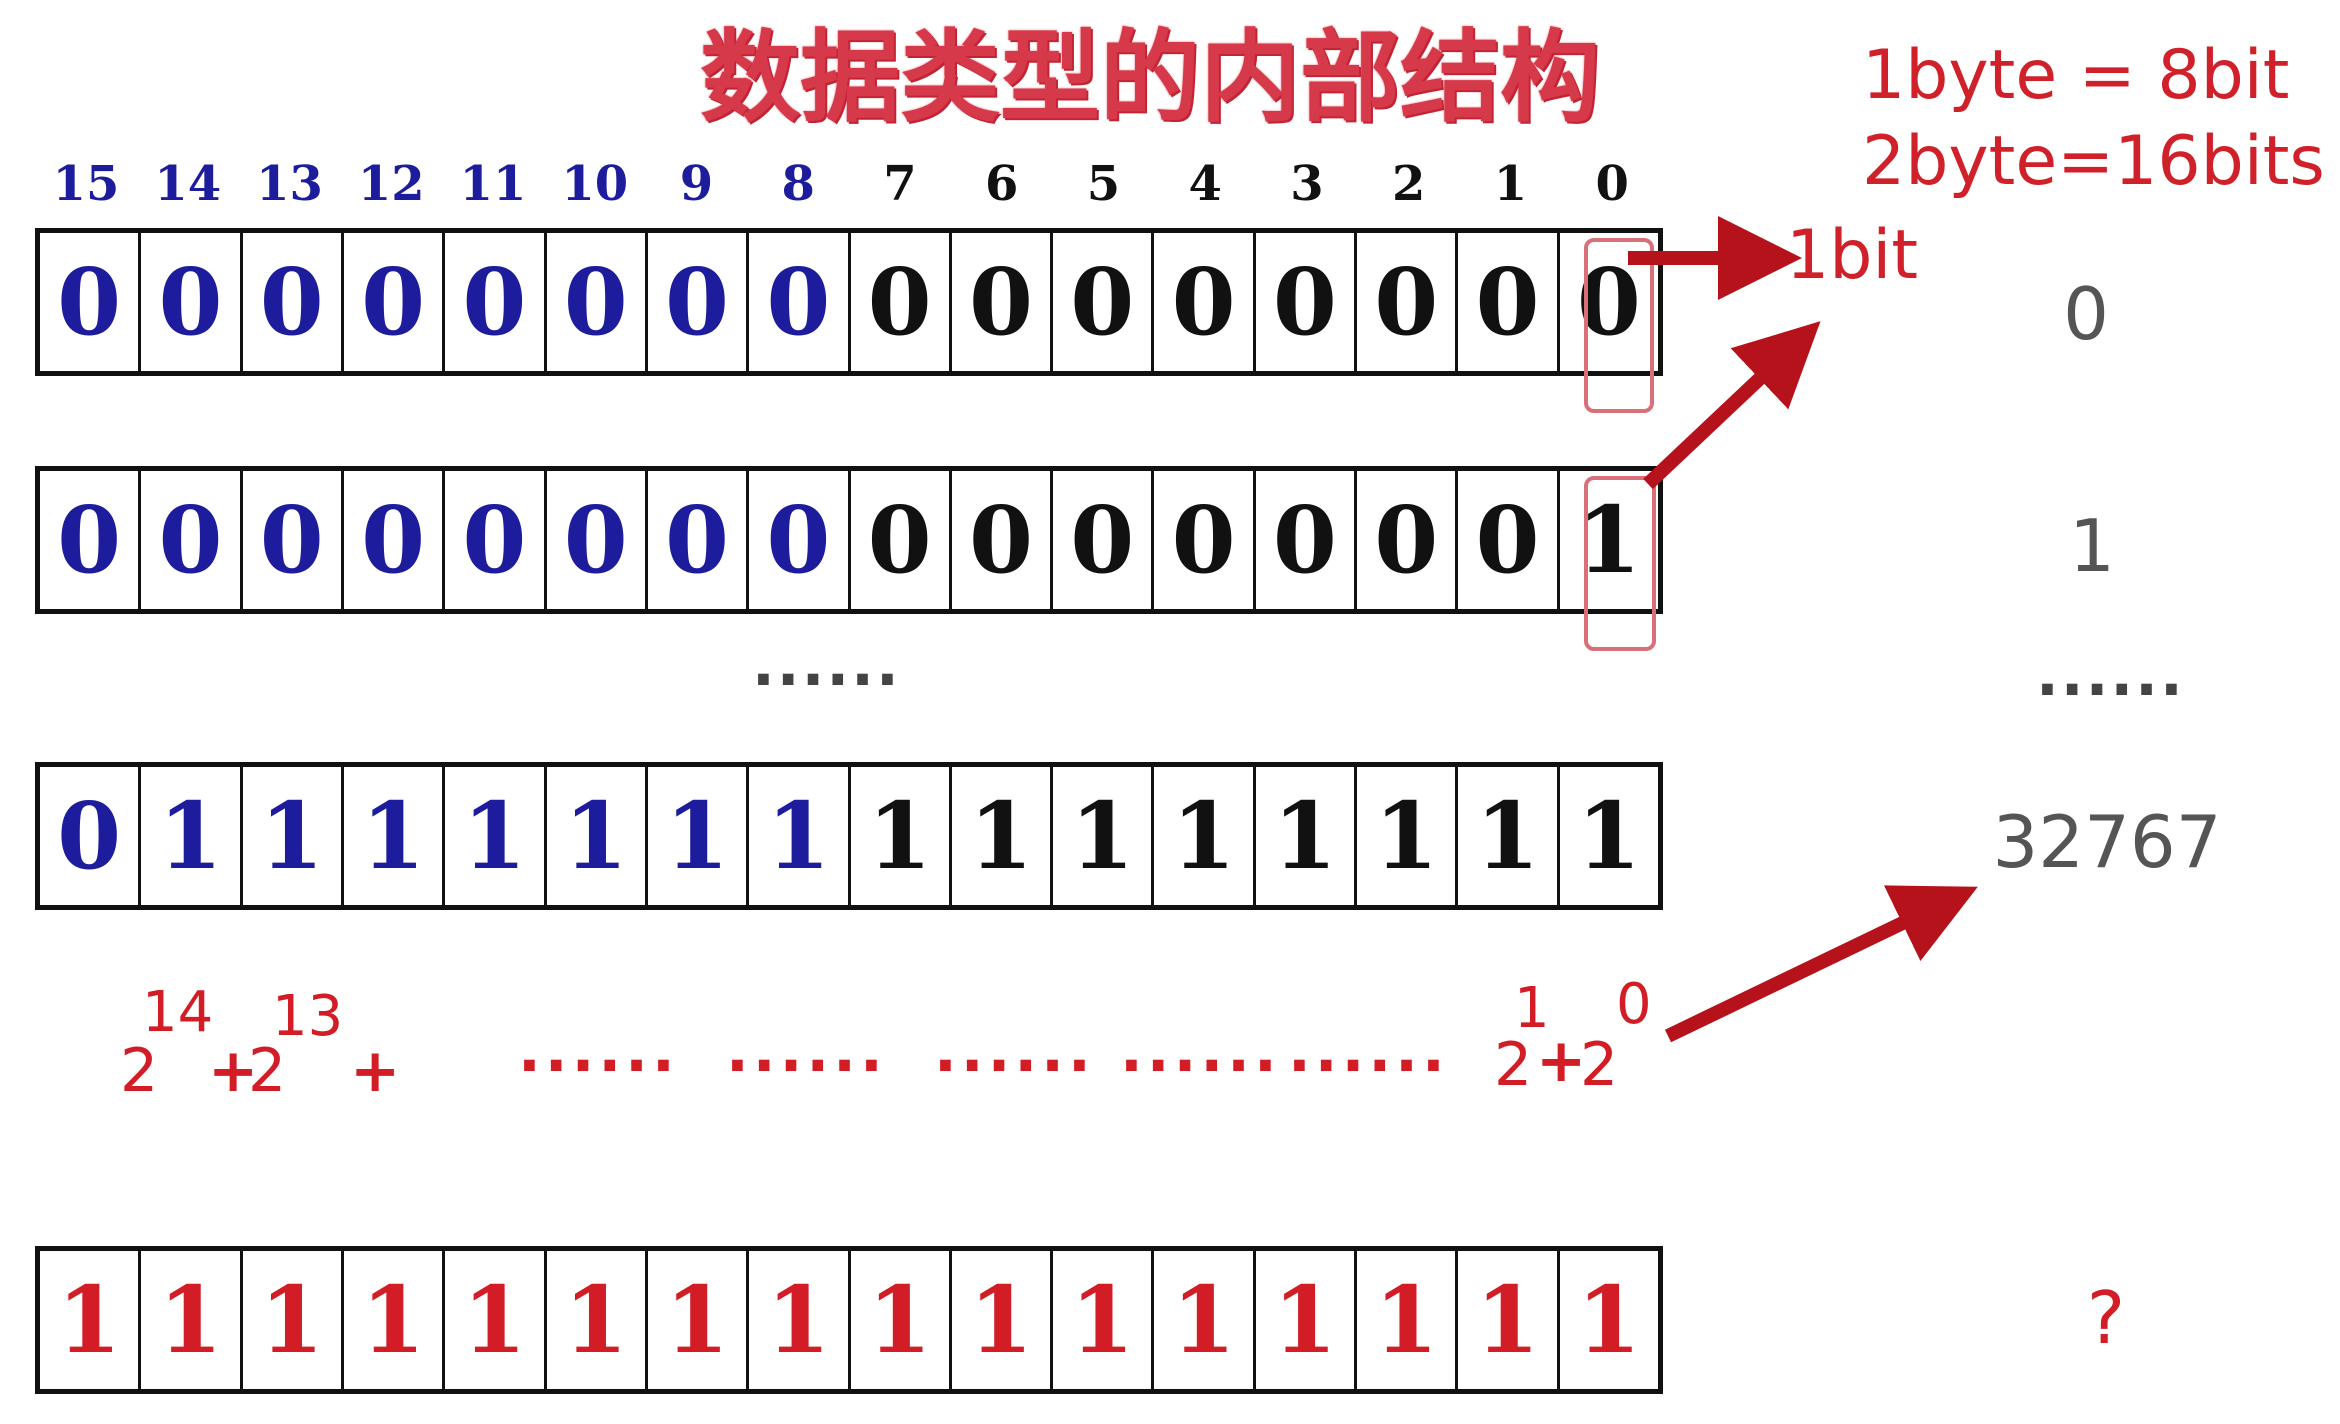  What do you see at coordinates (1803, 629) in the screenshot?
I see `arrows-layer` at bounding box center [1803, 629].